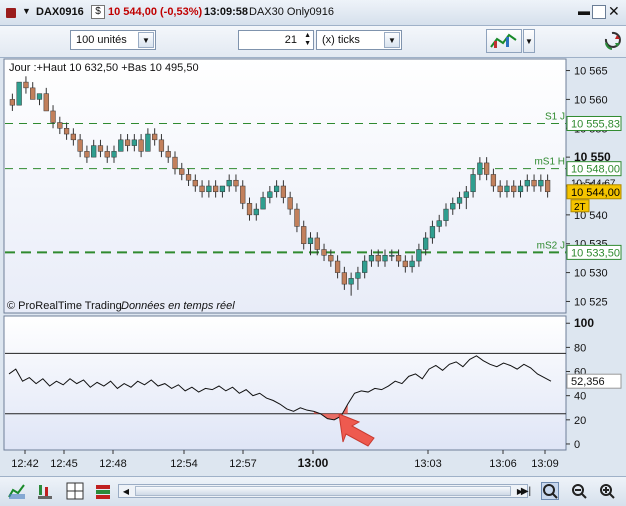 The width and height of the screenshot is (626, 506). I want to click on period-unit-value: (x) ticks, so click(341, 40).